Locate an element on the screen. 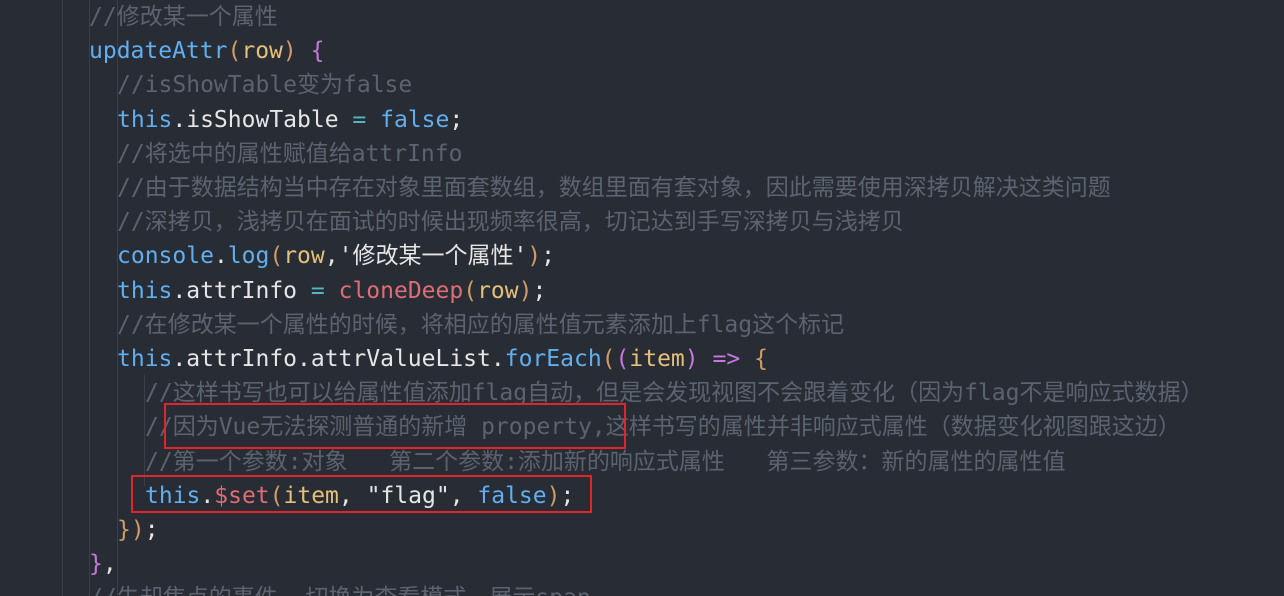  code-token: console is located at coordinates (165, 256).